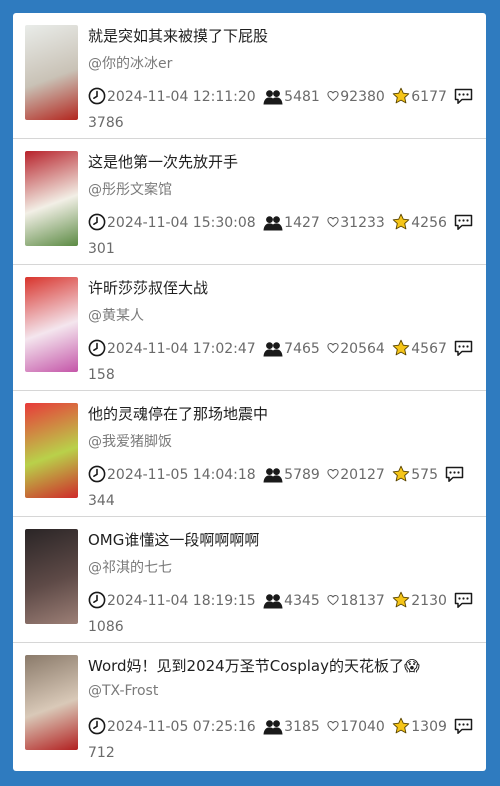 The height and width of the screenshot is (786, 500). I want to click on publish-time-value: 2024-11-04 17:02:47, so click(181, 349).